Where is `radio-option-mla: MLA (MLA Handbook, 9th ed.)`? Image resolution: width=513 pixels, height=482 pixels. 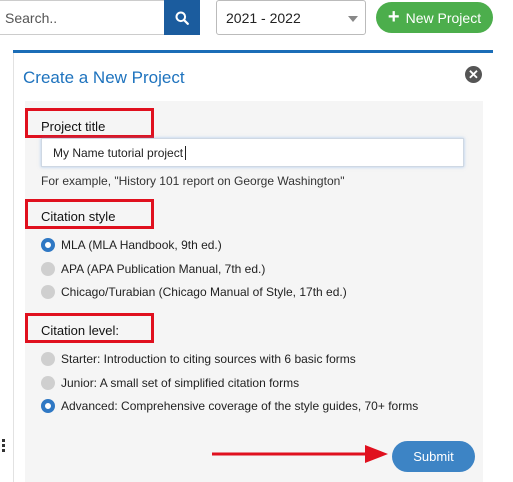 radio-option-mla: MLA (MLA Handbook, 9th ed.) is located at coordinates (131, 245).